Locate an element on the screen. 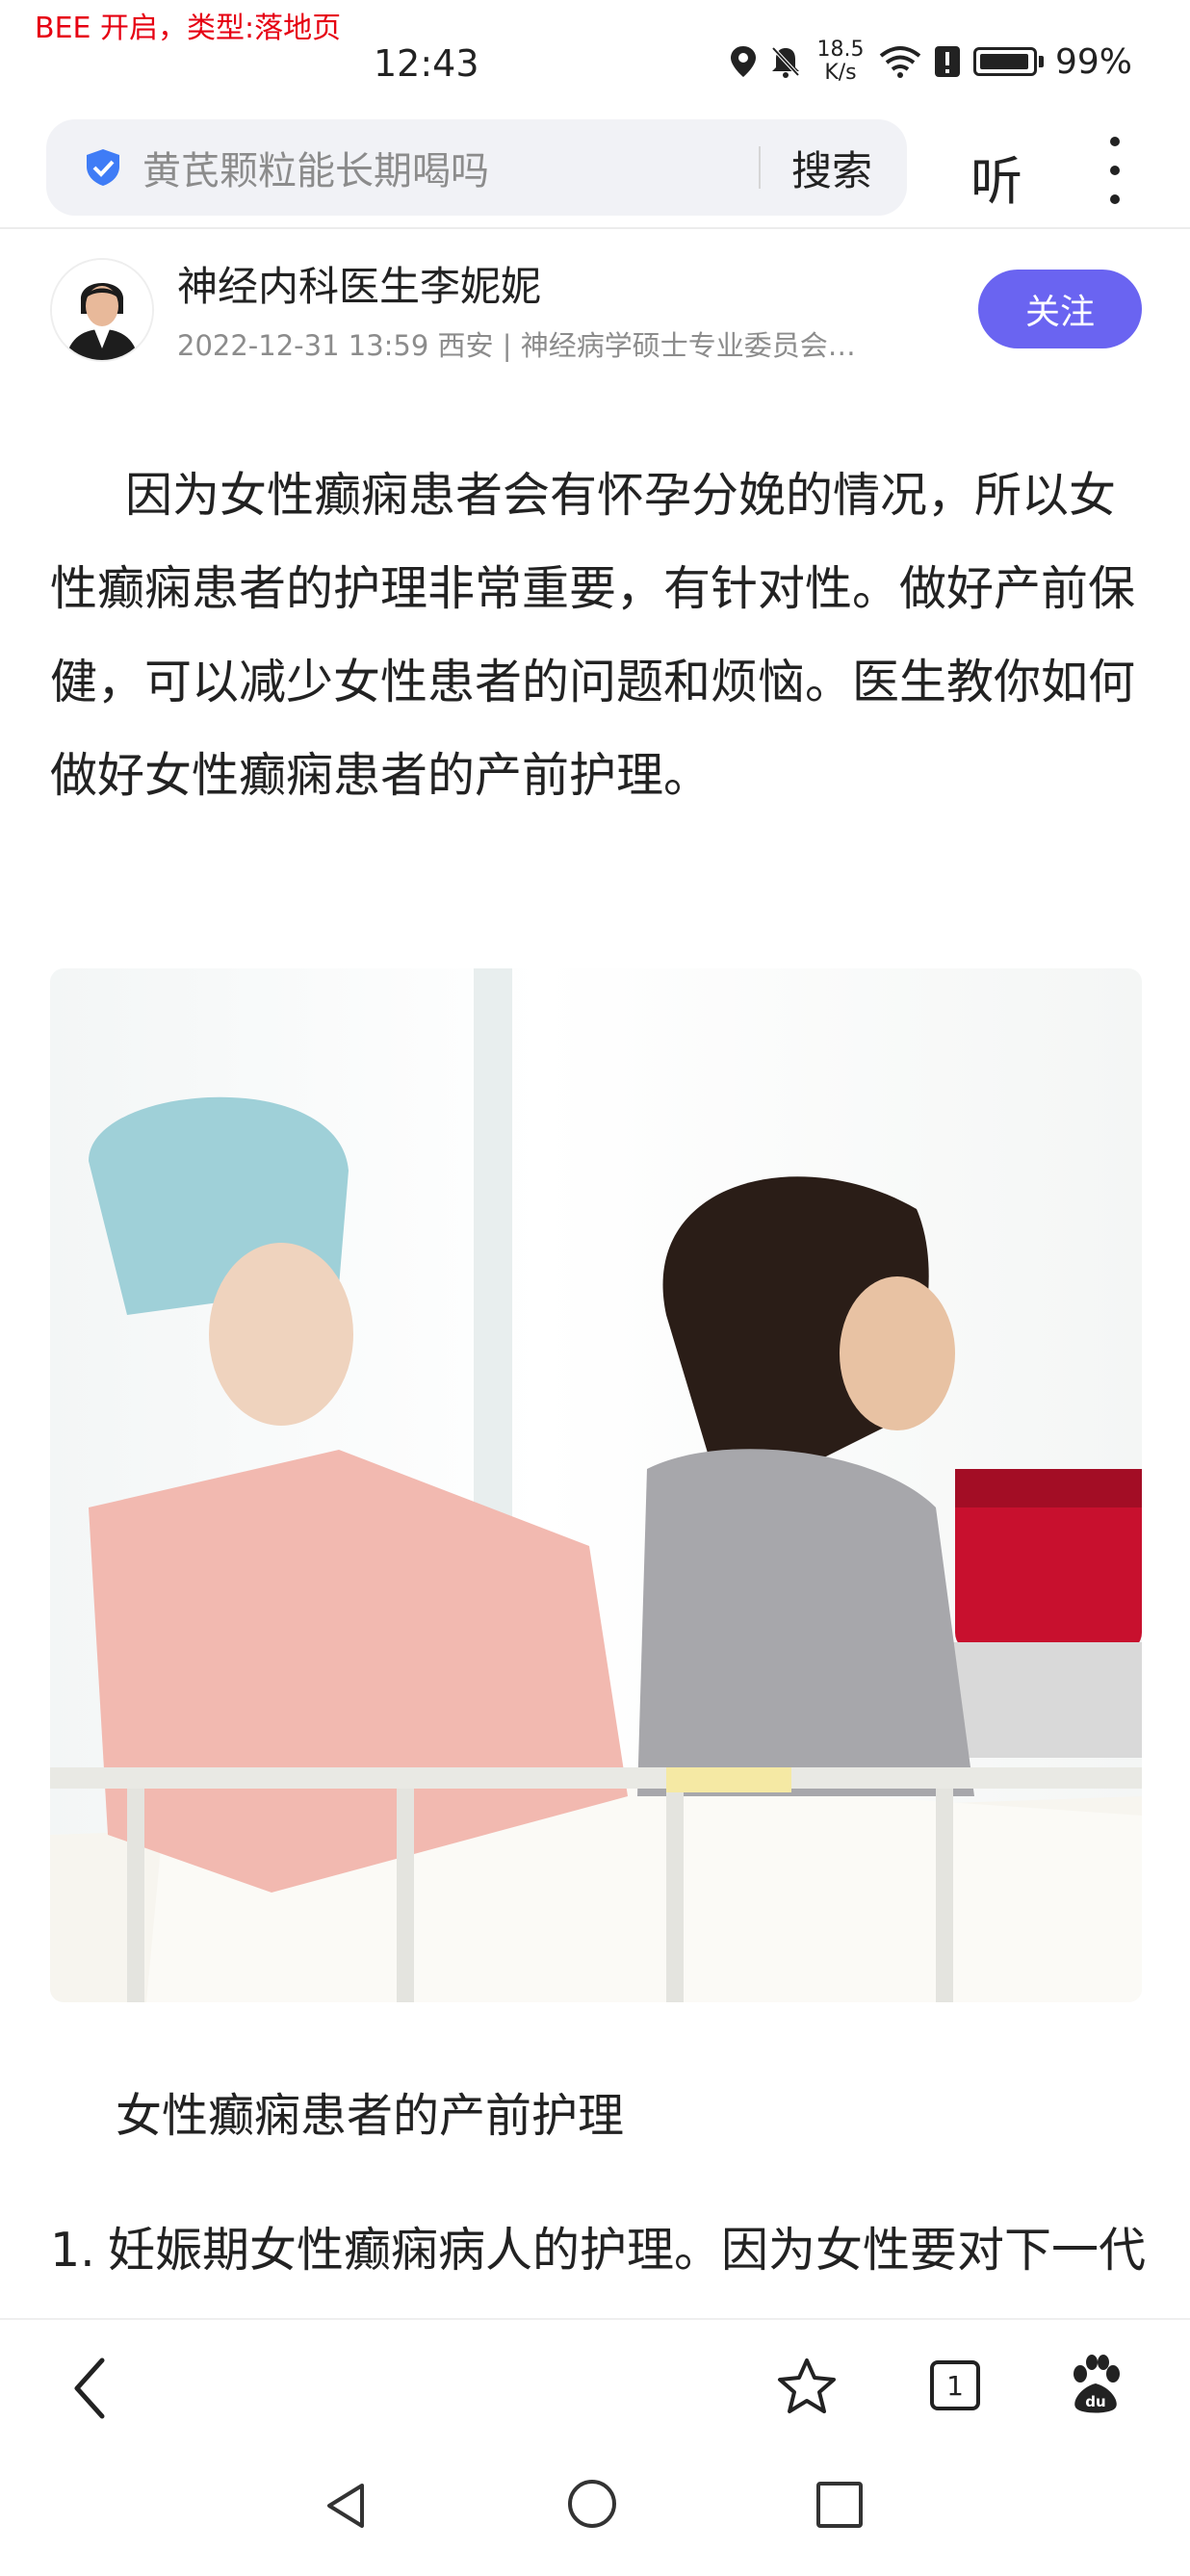  baidu-paw-icon: du is located at coordinates (1096, 2385).